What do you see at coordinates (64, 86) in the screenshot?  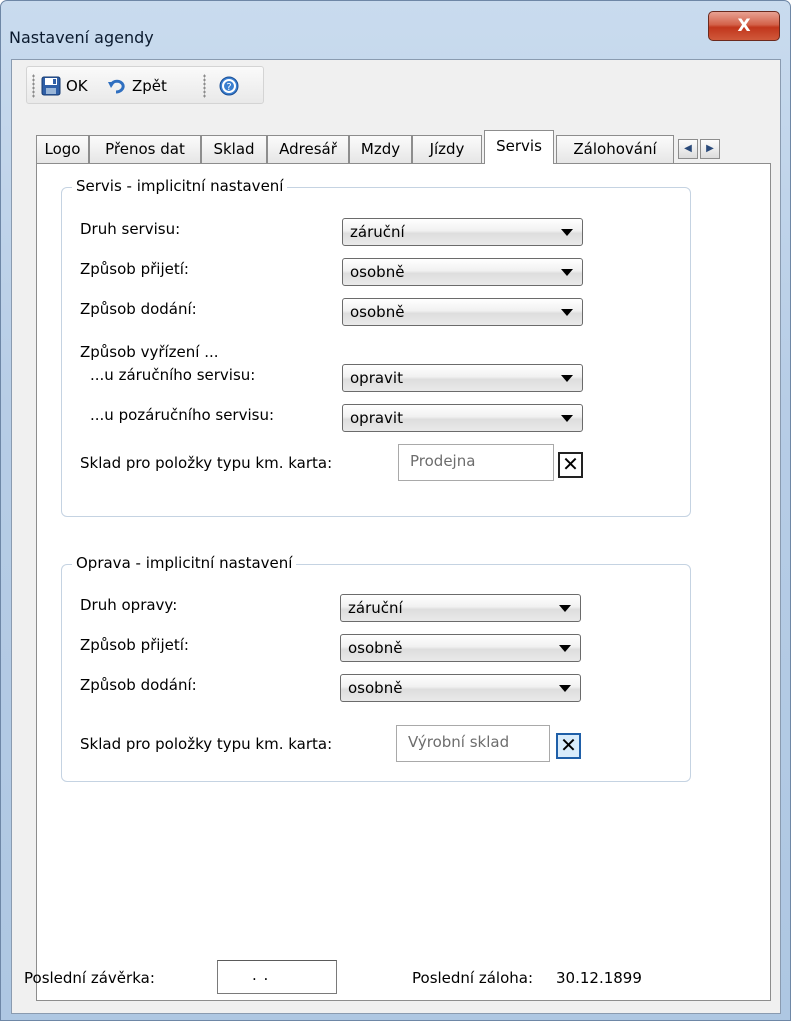 I see `ok-button: OK` at bounding box center [64, 86].